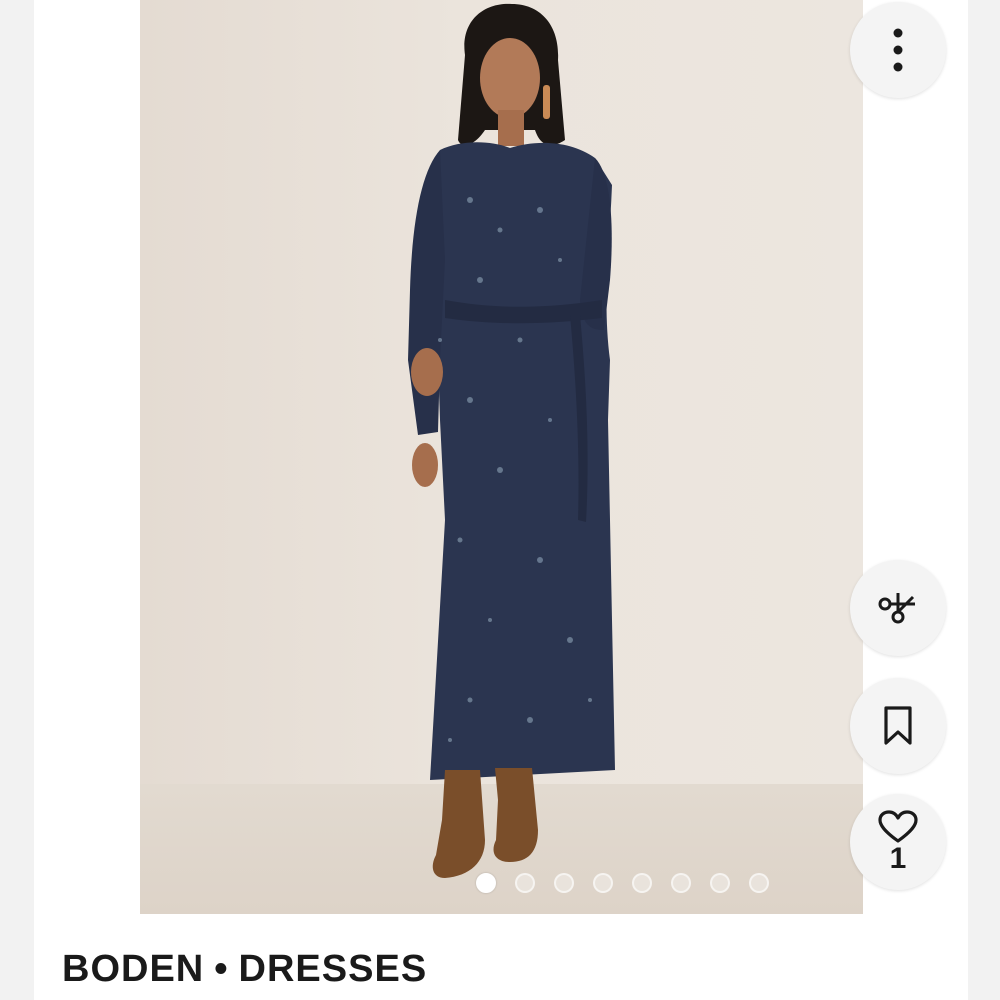 The image size is (1000, 1000). What do you see at coordinates (133, 969) in the screenshot?
I see `brand-link: BODEN` at bounding box center [133, 969].